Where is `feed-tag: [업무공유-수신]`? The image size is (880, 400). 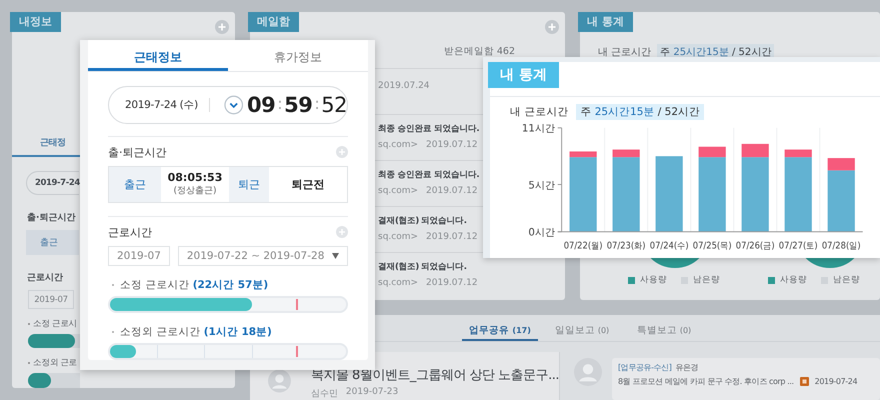 feed-tag: [업무공유-수신] is located at coordinates (645, 367).